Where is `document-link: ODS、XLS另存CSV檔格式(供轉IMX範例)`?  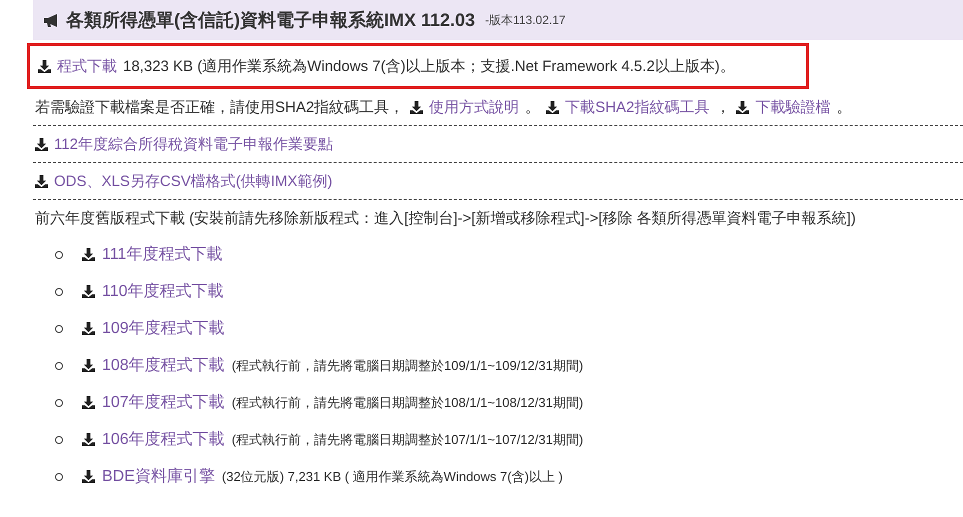 document-link: ODS、XLS另存CSV檔格式(供轉IMX範例) is located at coordinates (193, 181).